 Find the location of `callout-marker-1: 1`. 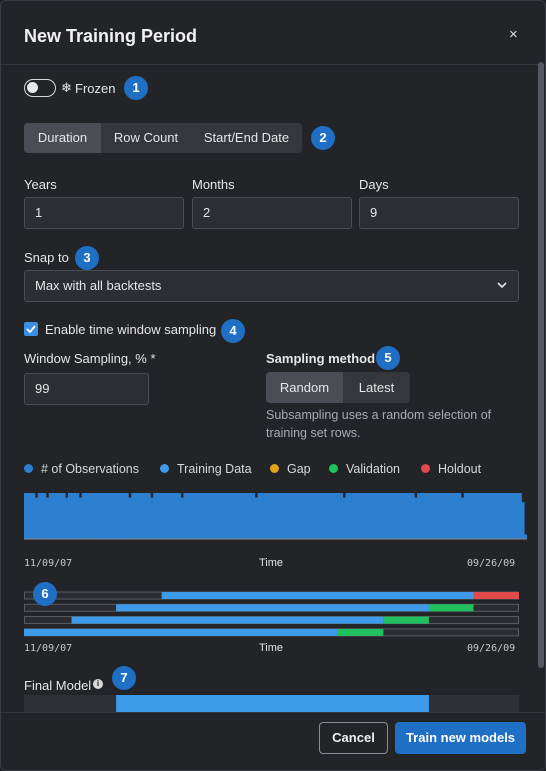

callout-marker-1: 1 is located at coordinates (136, 88).